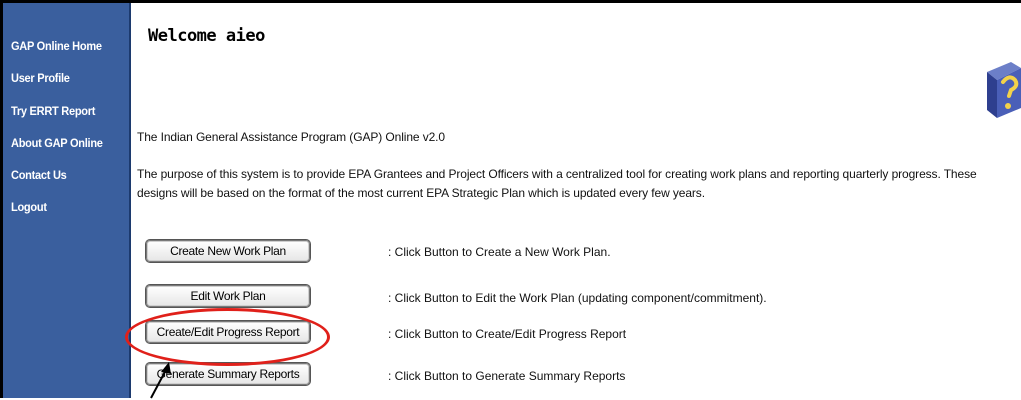 This screenshot has width=1021, height=400. Describe the element at coordinates (57, 143) in the screenshot. I see `sidebar-item-about-gap-online: About GAP Online` at that location.